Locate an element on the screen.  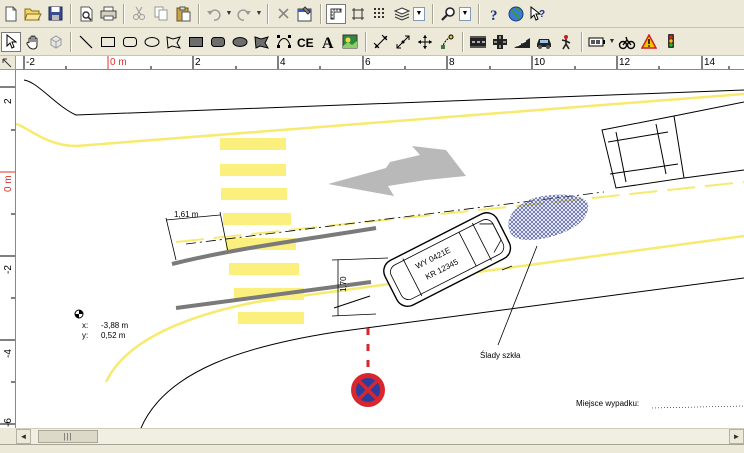
ce-mark-icon: CE is located at coordinates (306, 42).